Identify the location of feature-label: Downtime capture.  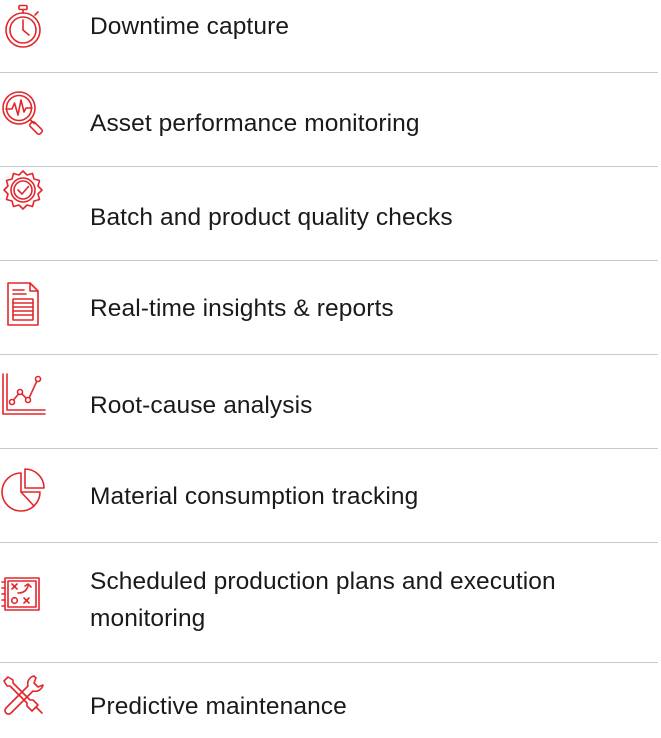
(190, 26).